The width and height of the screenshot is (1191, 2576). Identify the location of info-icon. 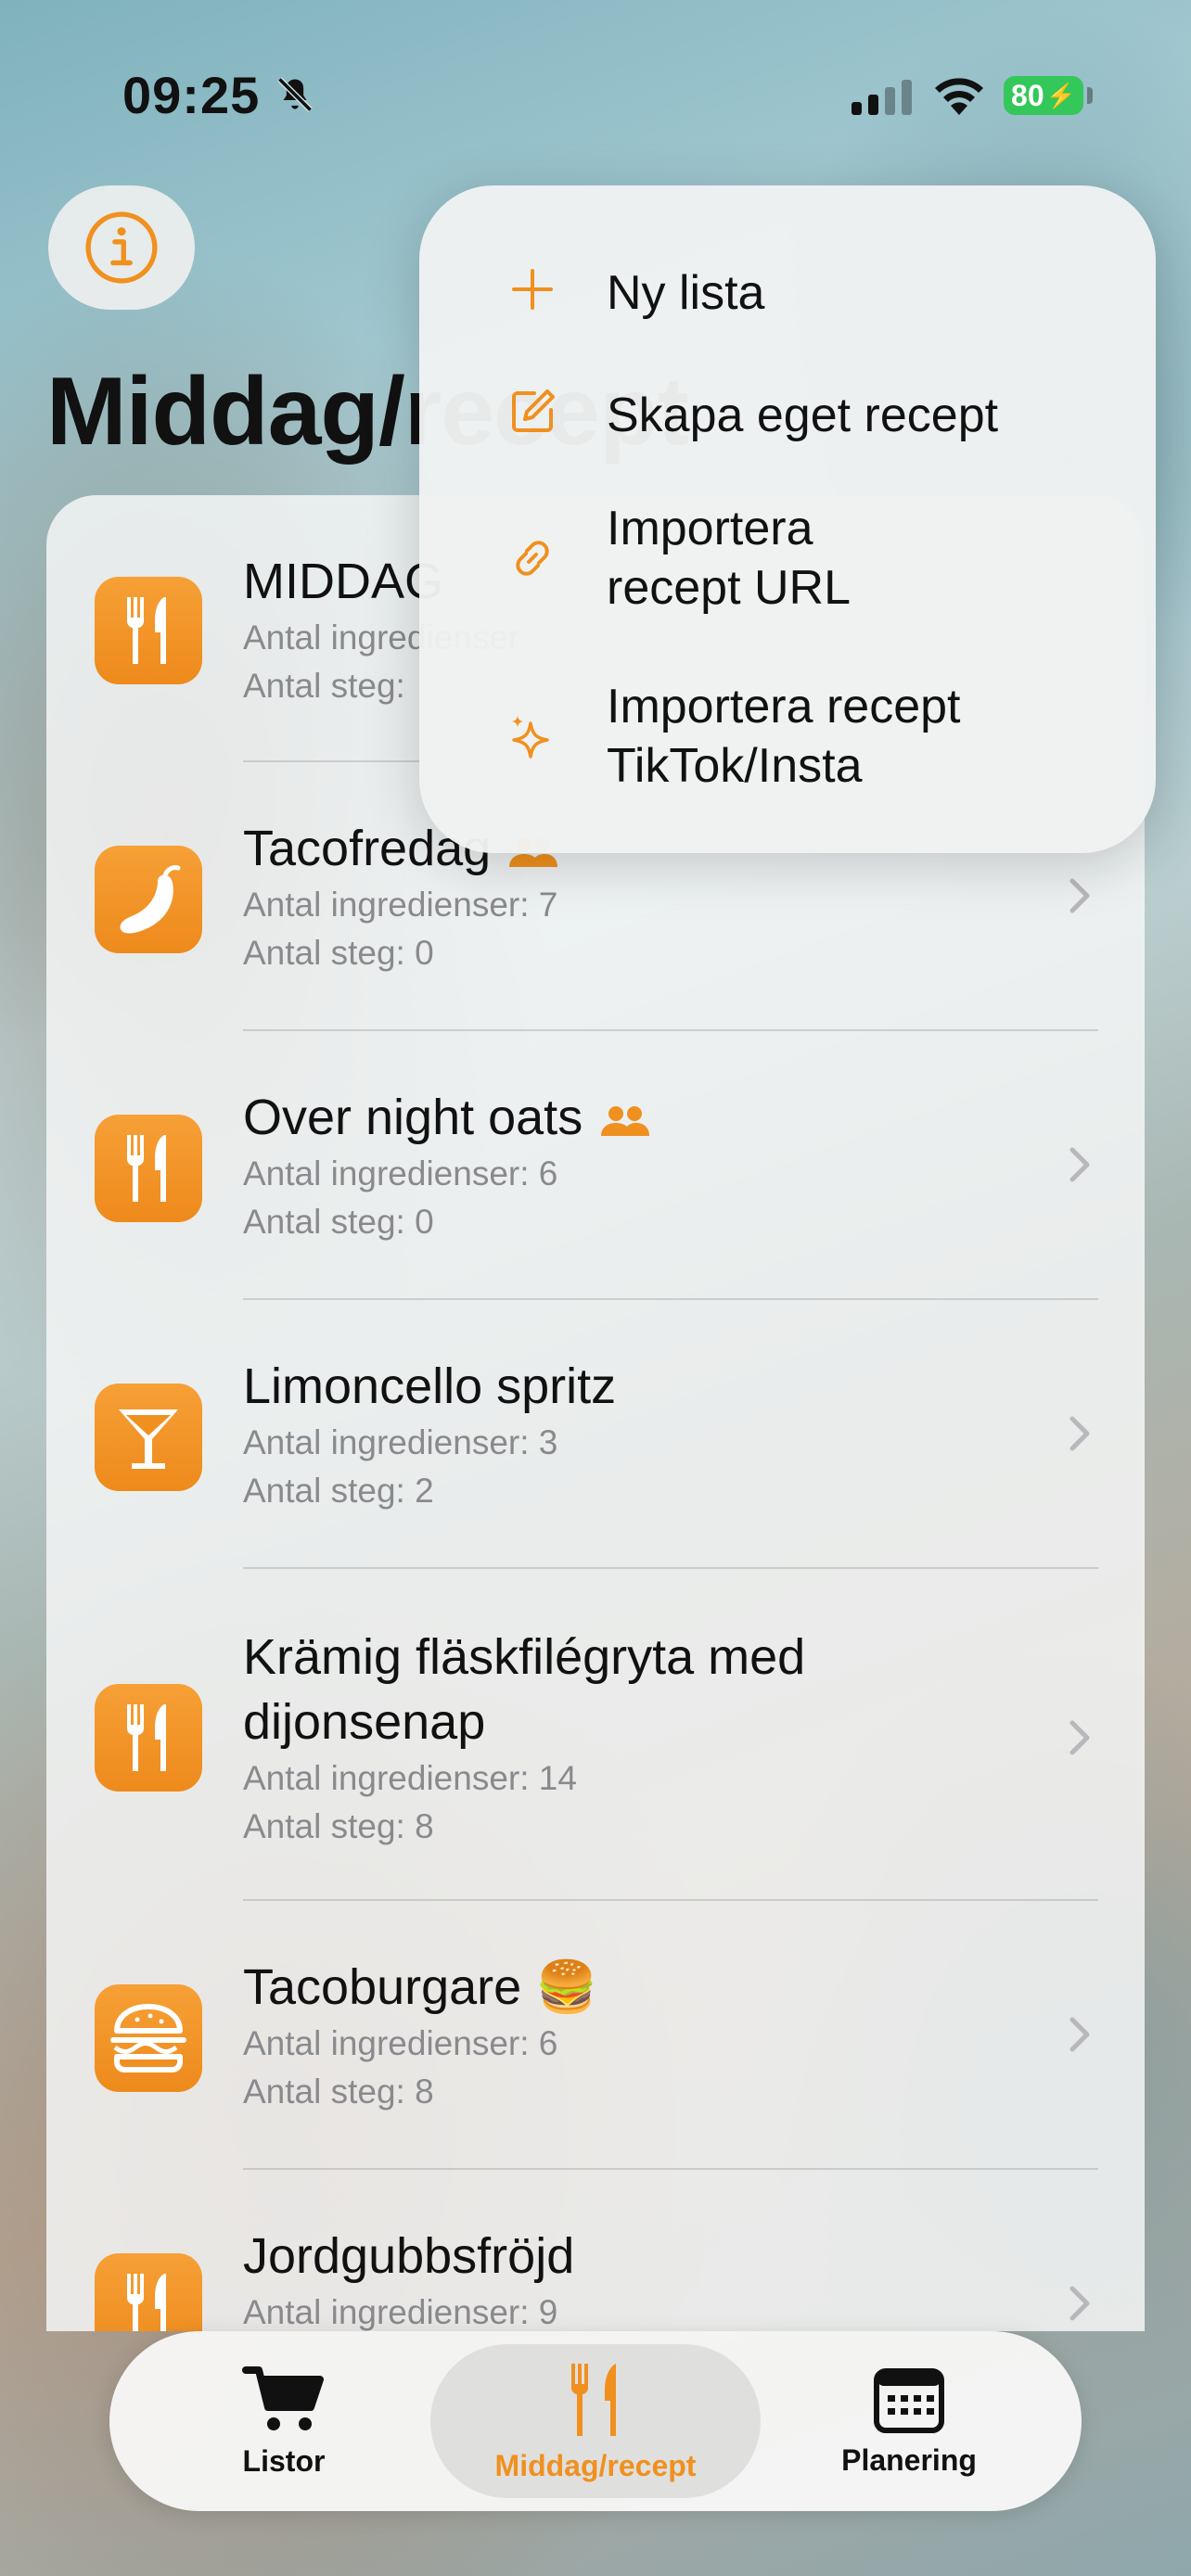
(121, 248).